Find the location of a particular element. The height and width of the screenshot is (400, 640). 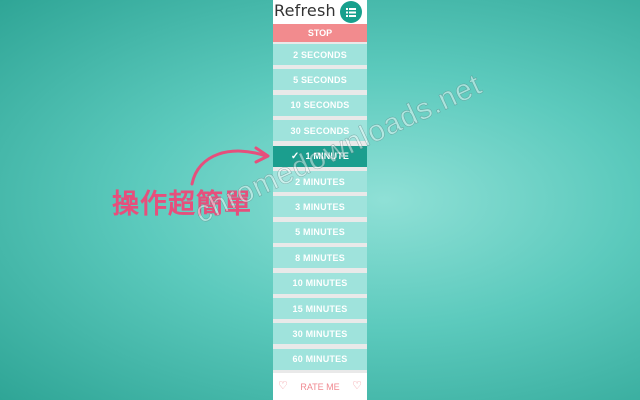

interval-option: 10 MINUTES is located at coordinates (320, 283).